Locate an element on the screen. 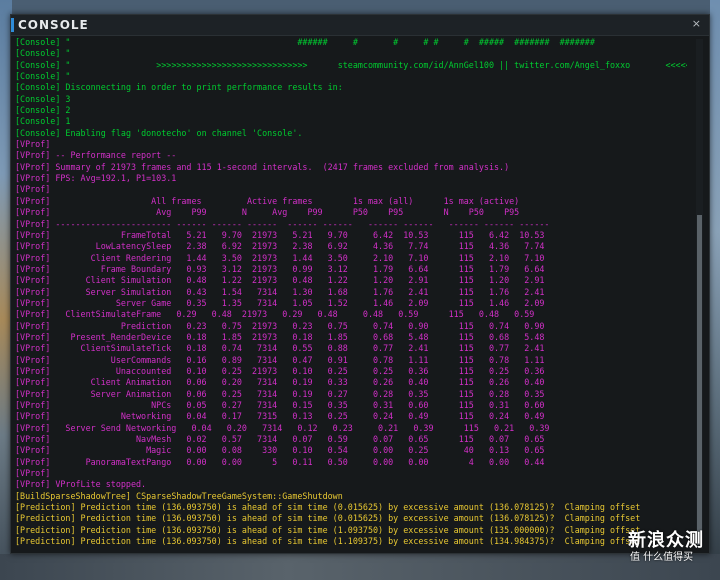 This screenshot has width=720, height=580. close-icon: × is located at coordinates (696, 23).